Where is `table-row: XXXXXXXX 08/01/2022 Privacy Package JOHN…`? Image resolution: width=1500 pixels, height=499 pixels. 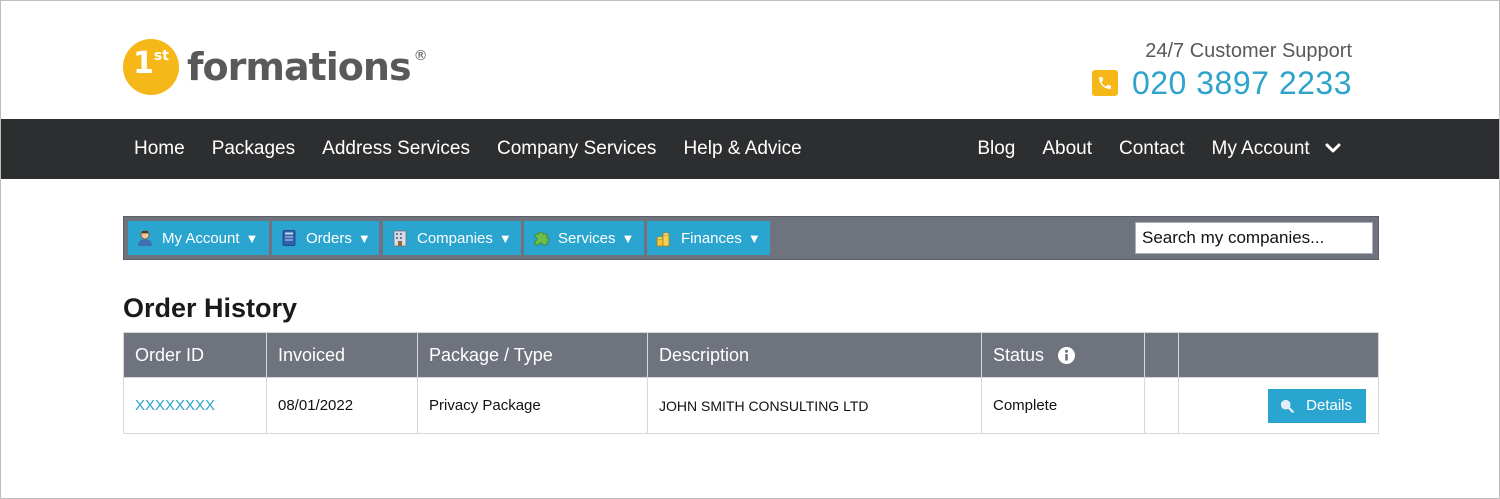
table-row: XXXXXXXX 08/01/2022 Privacy Package JOHN… is located at coordinates (751, 405).